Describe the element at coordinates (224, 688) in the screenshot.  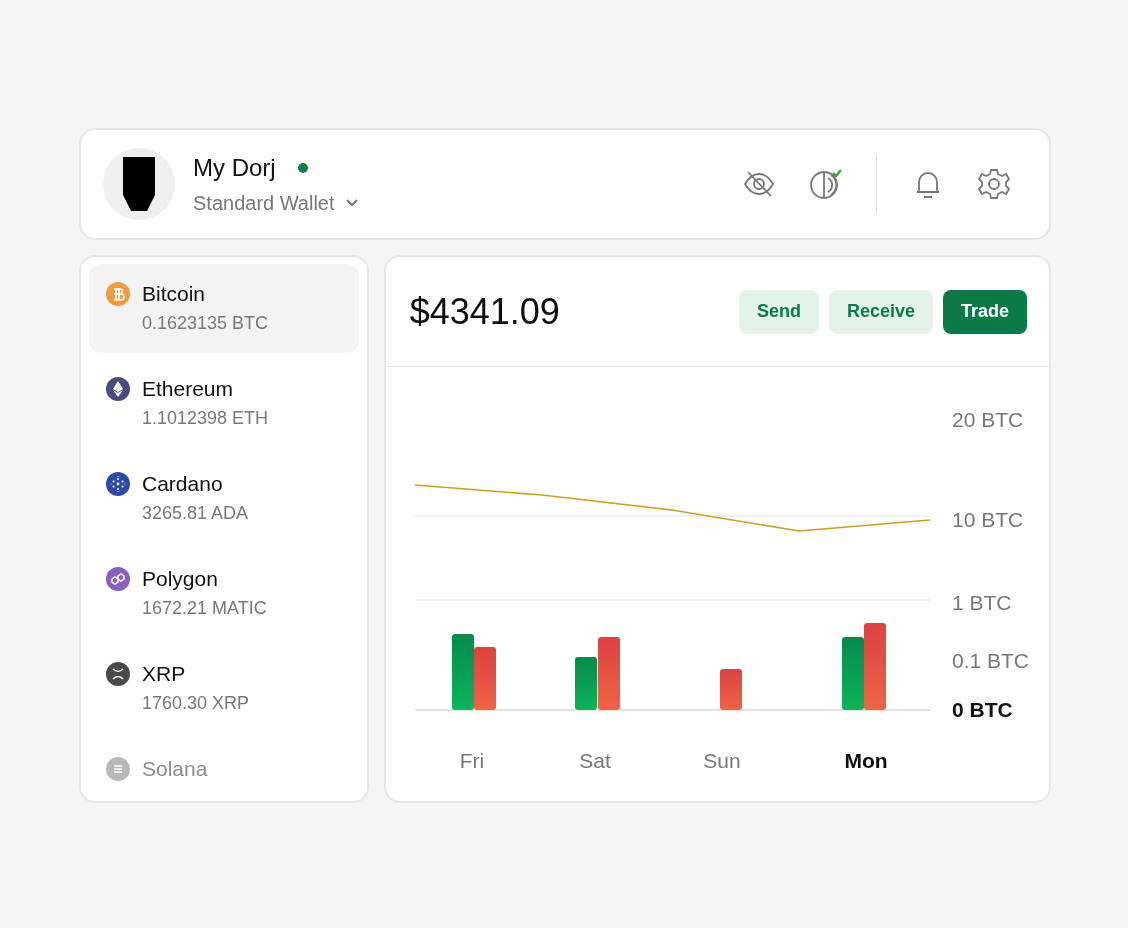
I see `asset-item: XRP 1760.30 XRP` at that location.